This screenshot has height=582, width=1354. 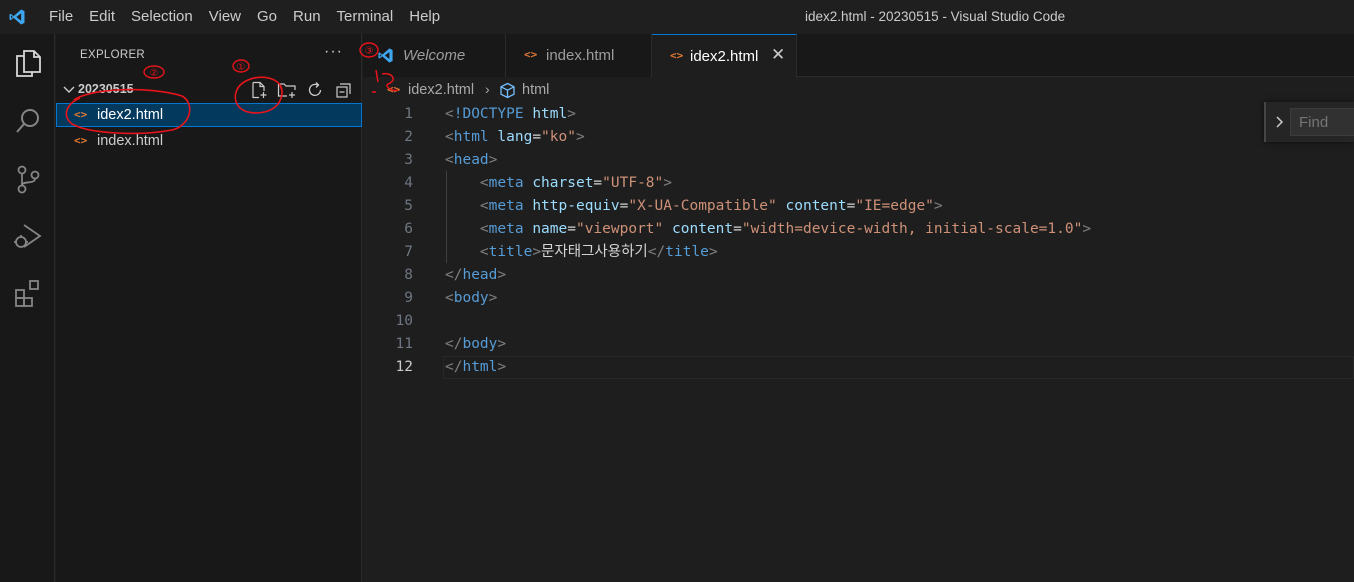 What do you see at coordinates (408, 298) in the screenshot?
I see `line-number: 9` at bounding box center [408, 298].